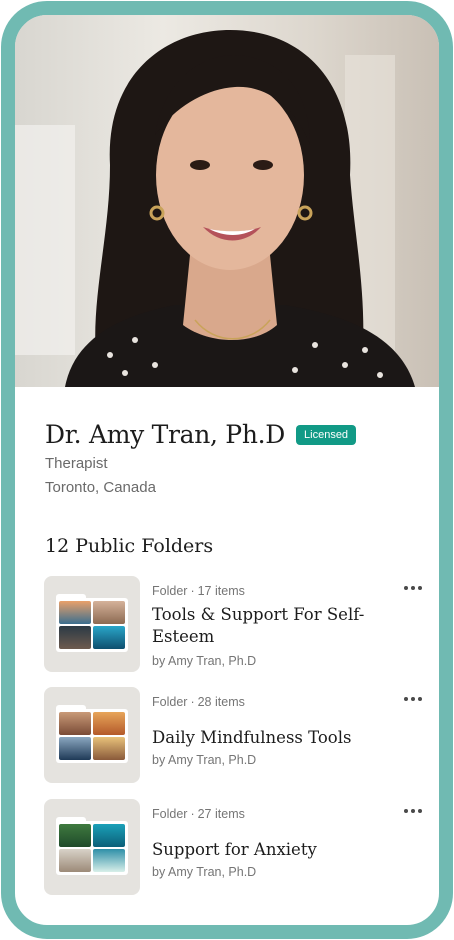 The height and width of the screenshot is (940, 454). What do you see at coordinates (267, 738) in the screenshot?
I see `folder-title: Daily Mindfulness Tools` at bounding box center [267, 738].